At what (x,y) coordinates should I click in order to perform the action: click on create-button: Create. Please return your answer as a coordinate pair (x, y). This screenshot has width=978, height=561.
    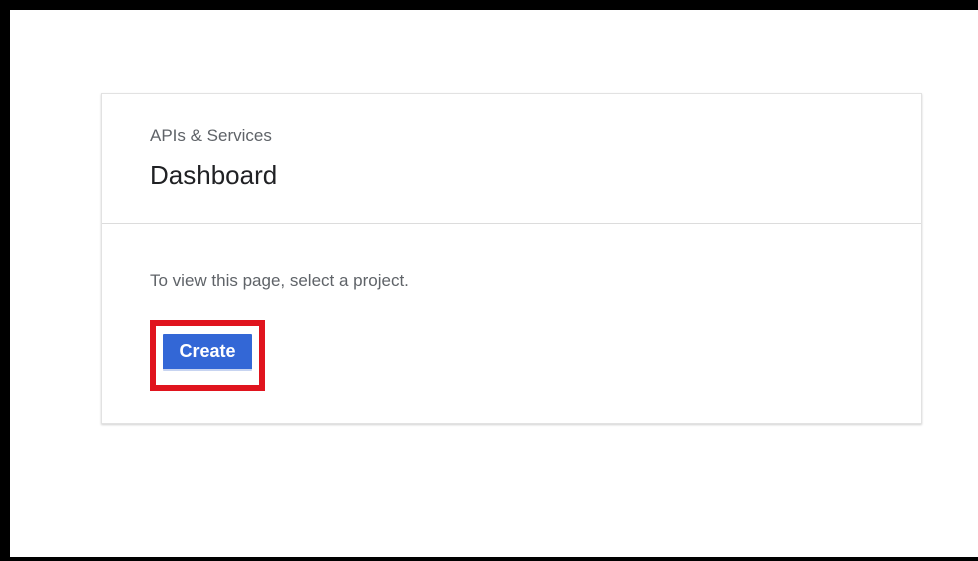
    Looking at the image, I should click on (207, 352).